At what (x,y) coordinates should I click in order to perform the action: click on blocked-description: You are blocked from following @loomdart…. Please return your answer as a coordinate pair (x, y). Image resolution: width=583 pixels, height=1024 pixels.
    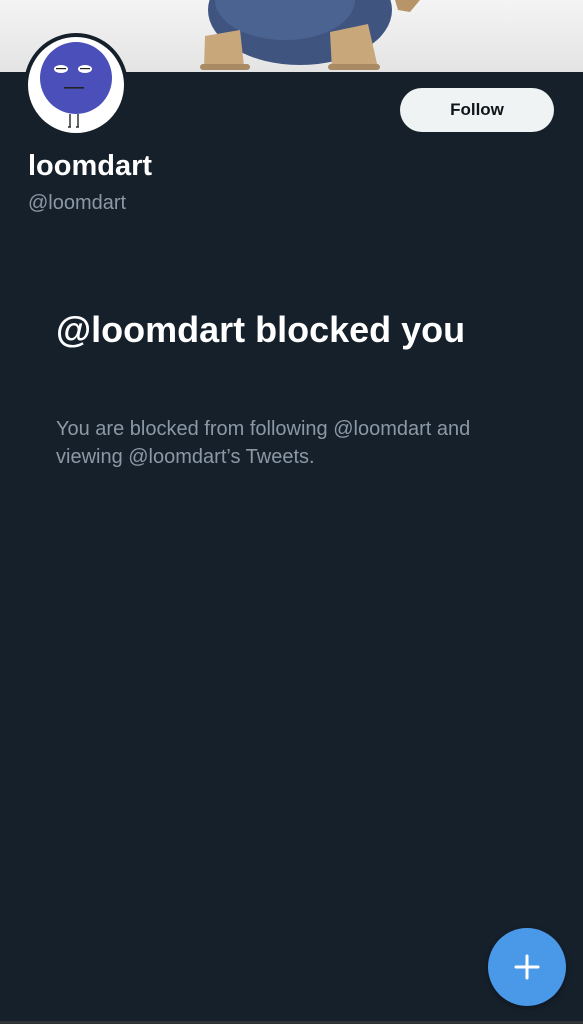
    Looking at the image, I should click on (263, 443).